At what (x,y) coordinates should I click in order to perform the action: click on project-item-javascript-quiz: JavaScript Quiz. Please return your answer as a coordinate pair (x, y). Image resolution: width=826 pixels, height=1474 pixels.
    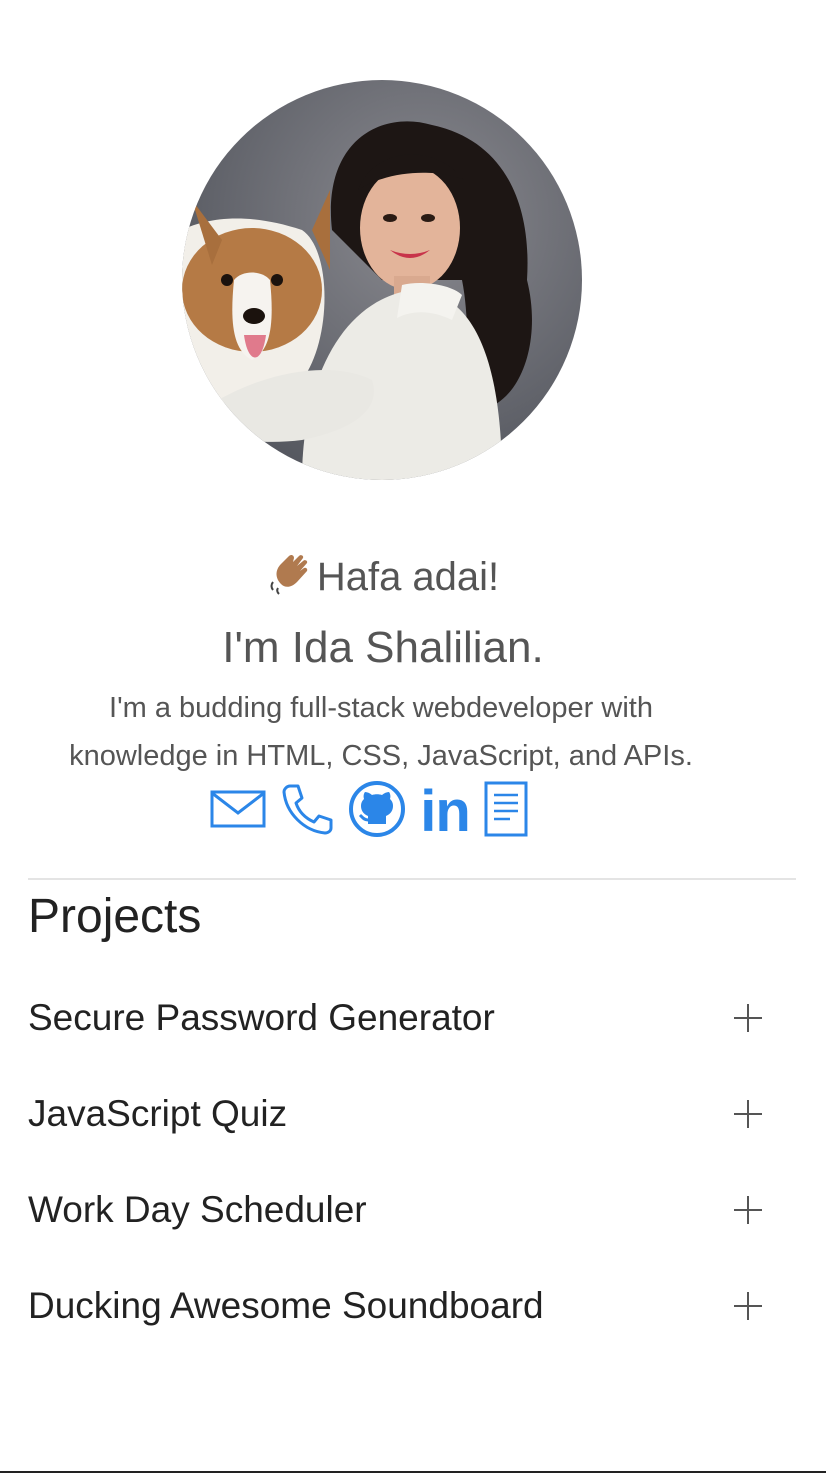
    Looking at the image, I should click on (398, 1114).